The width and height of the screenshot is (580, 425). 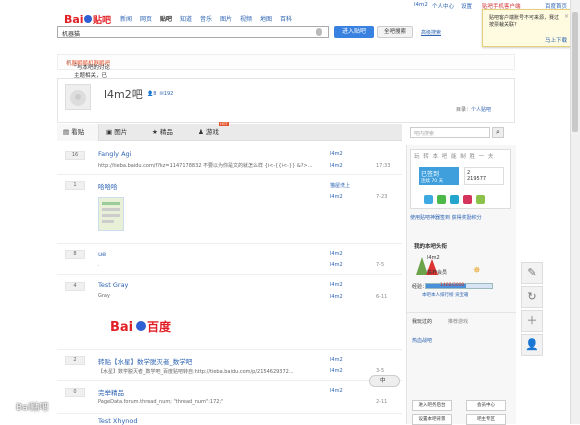 What do you see at coordinates (467, 218) in the screenshot?
I see `score-link: 获得奖励积分` at bounding box center [467, 218].